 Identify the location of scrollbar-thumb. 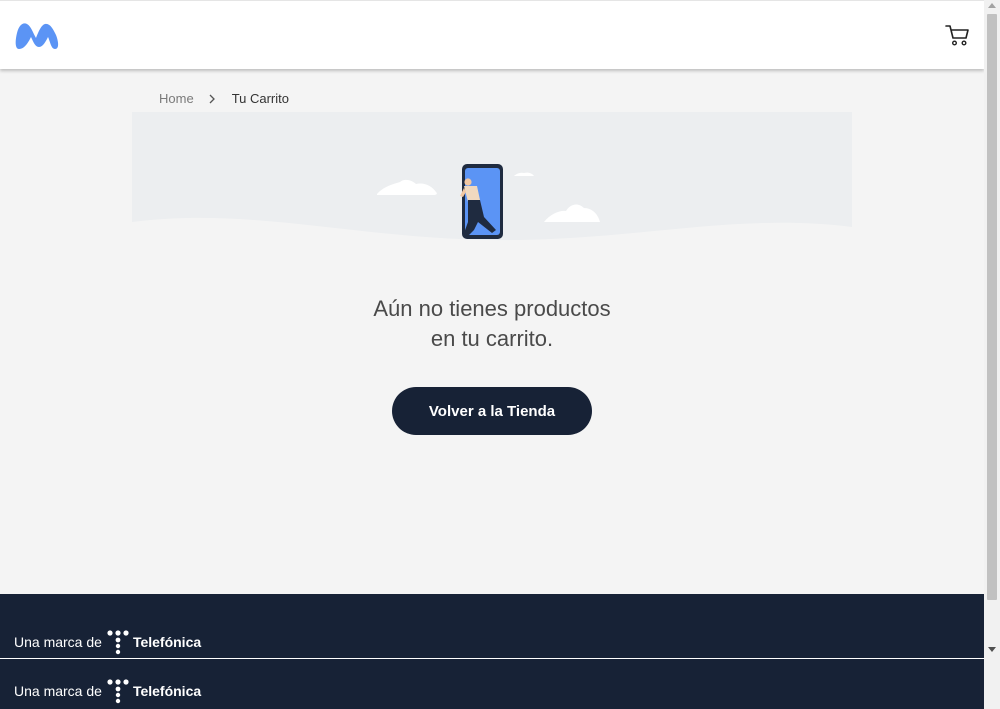
(992, 307).